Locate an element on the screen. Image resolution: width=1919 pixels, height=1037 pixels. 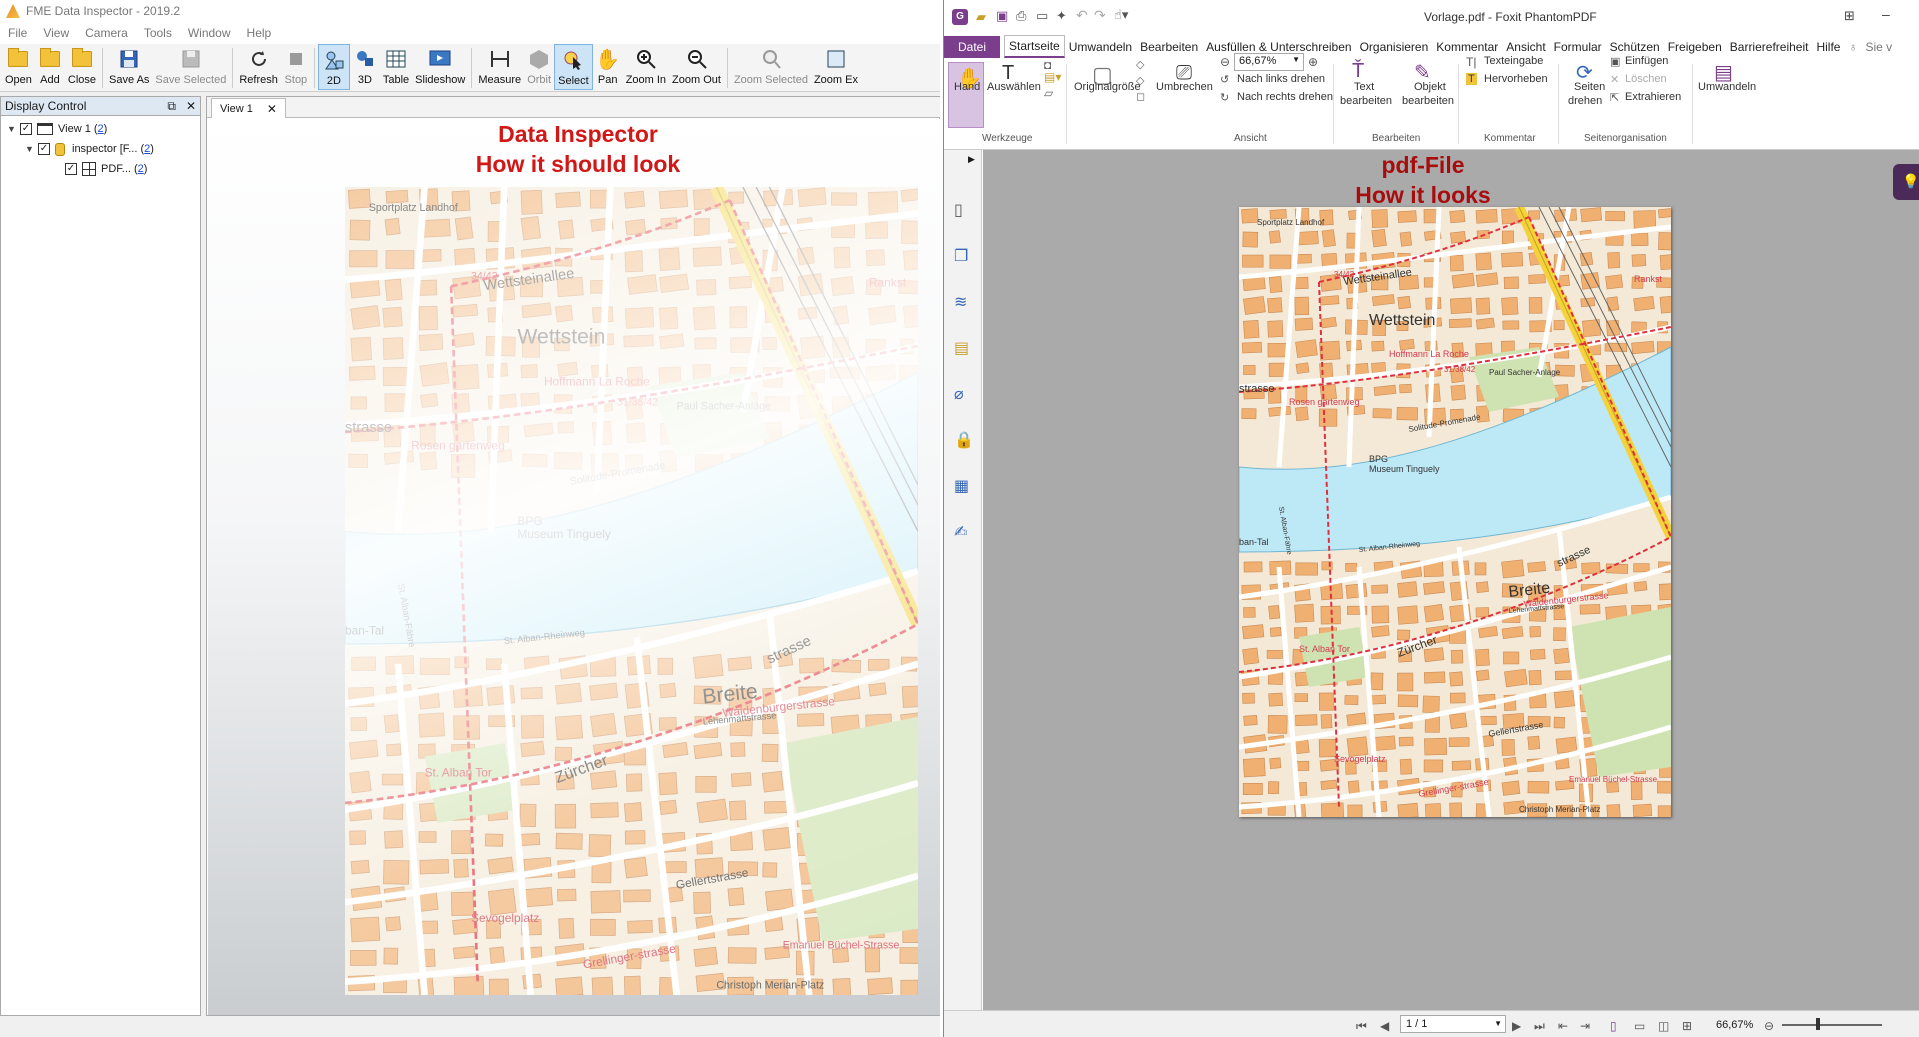
tree-row-view: ▼ ✓ View 1 (2) is located at coordinates (57, 129).